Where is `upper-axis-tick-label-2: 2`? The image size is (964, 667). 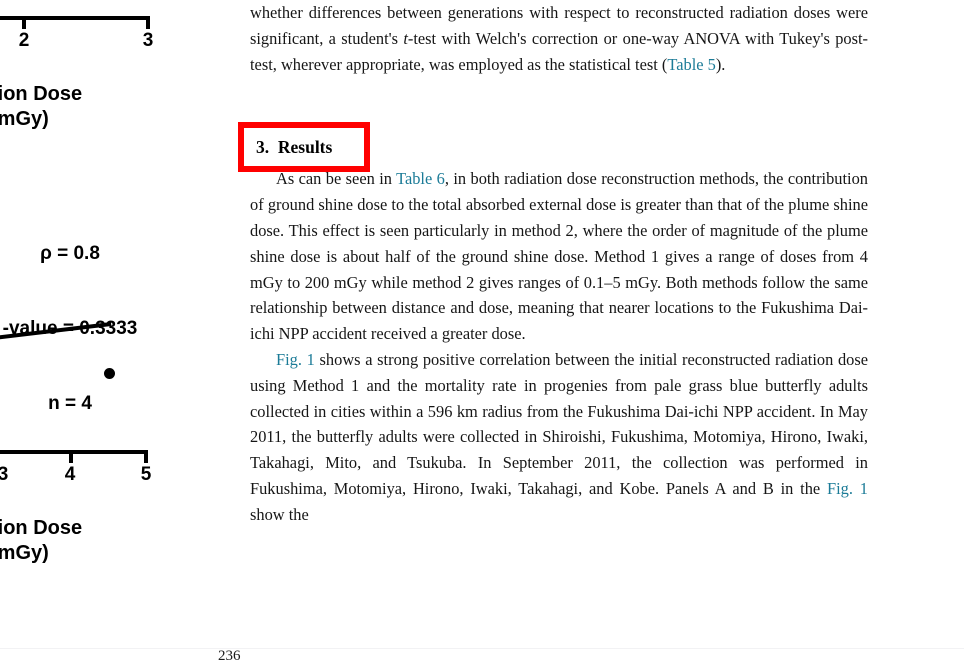
upper-axis-tick-label-2: 2 is located at coordinates (24, 40).